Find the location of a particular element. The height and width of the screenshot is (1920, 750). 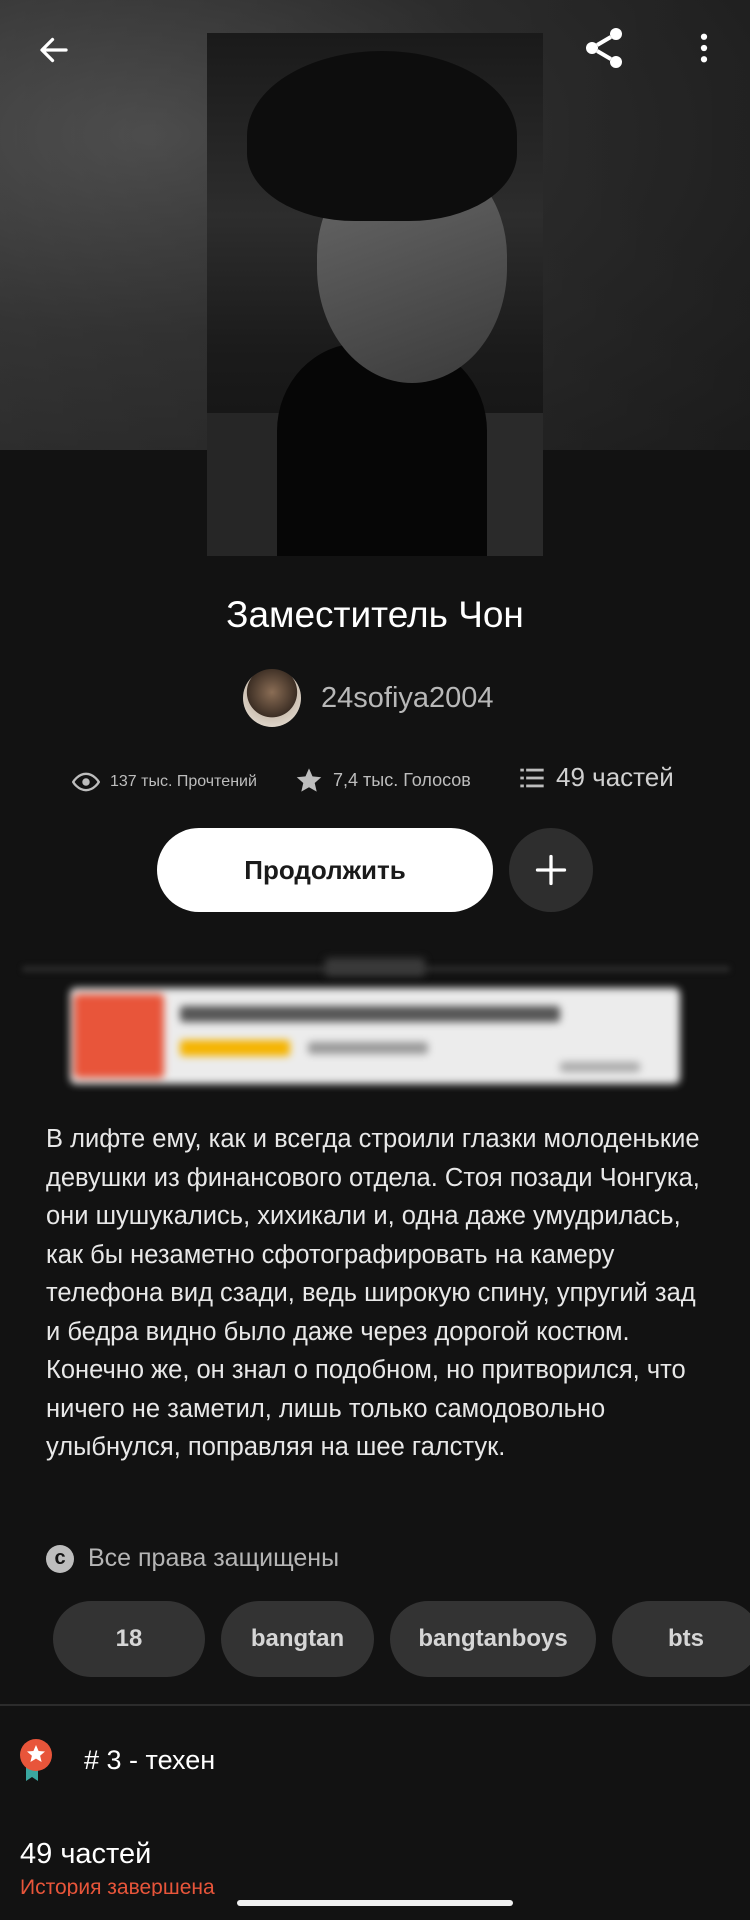

tag-chip: bts is located at coordinates (681, 1639).